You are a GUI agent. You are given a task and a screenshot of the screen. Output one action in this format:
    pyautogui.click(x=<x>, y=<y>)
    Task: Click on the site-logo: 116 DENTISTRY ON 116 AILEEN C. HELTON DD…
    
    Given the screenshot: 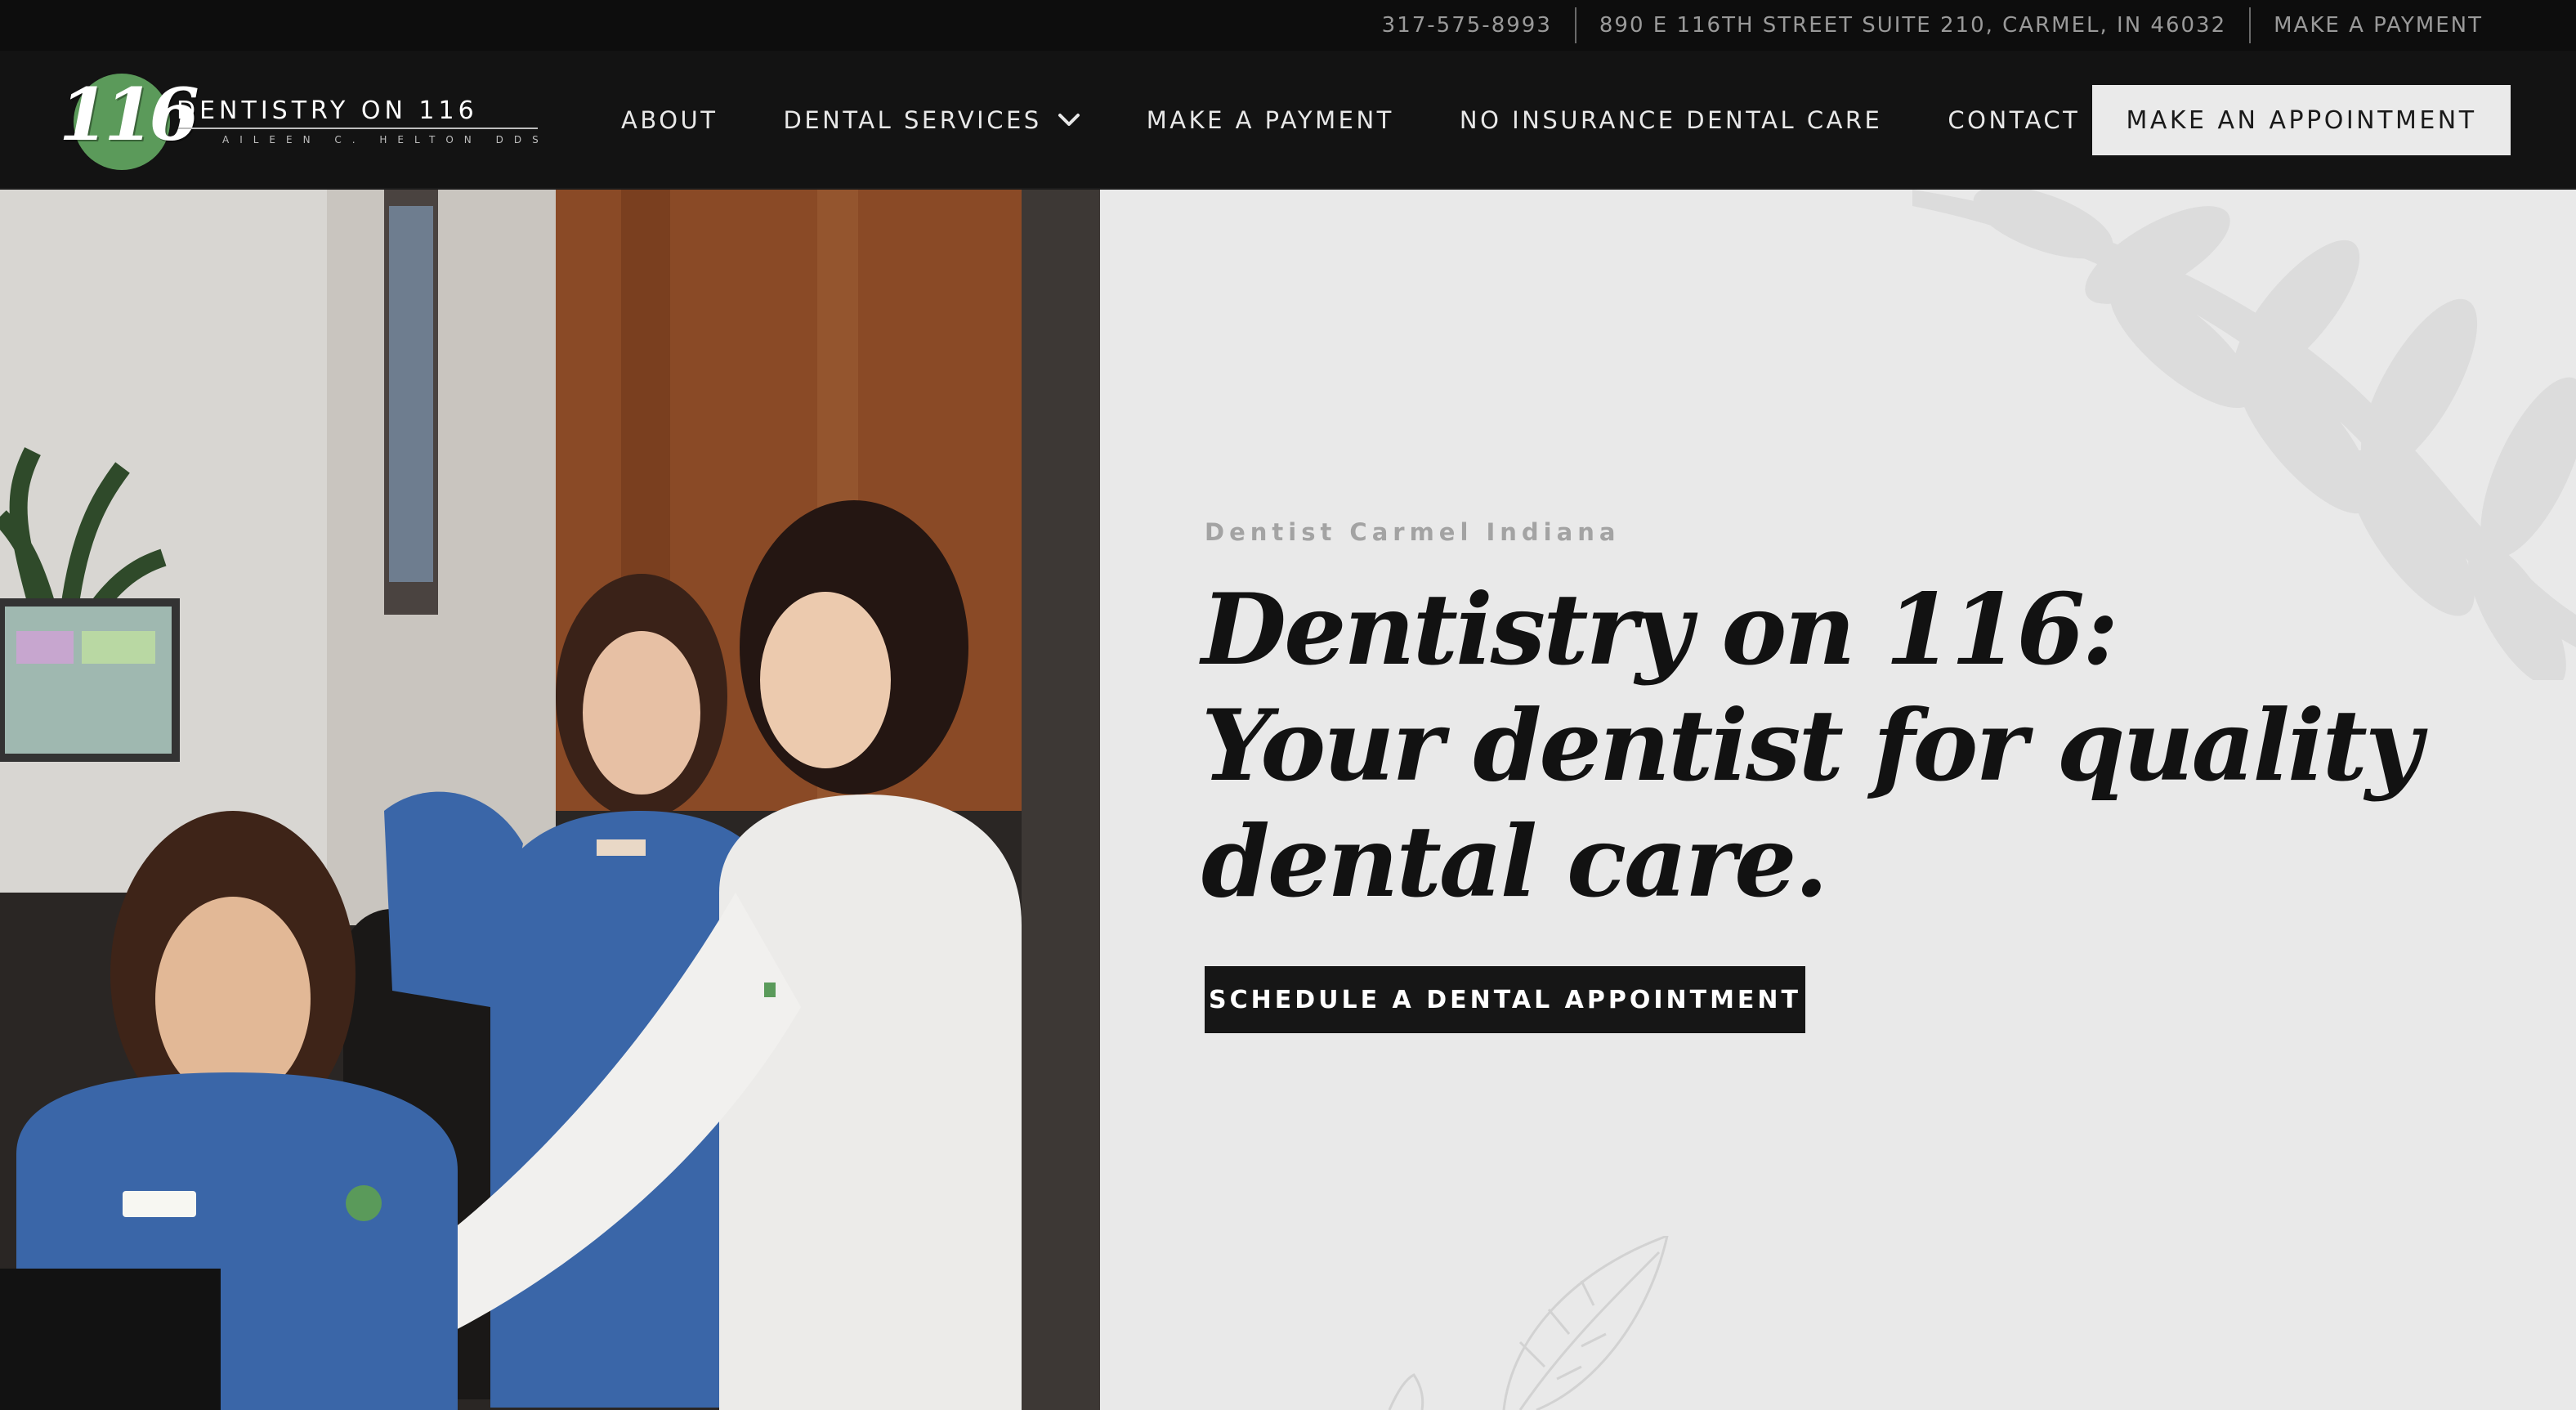 What is the action you would take?
    pyautogui.click(x=299, y=119)
    